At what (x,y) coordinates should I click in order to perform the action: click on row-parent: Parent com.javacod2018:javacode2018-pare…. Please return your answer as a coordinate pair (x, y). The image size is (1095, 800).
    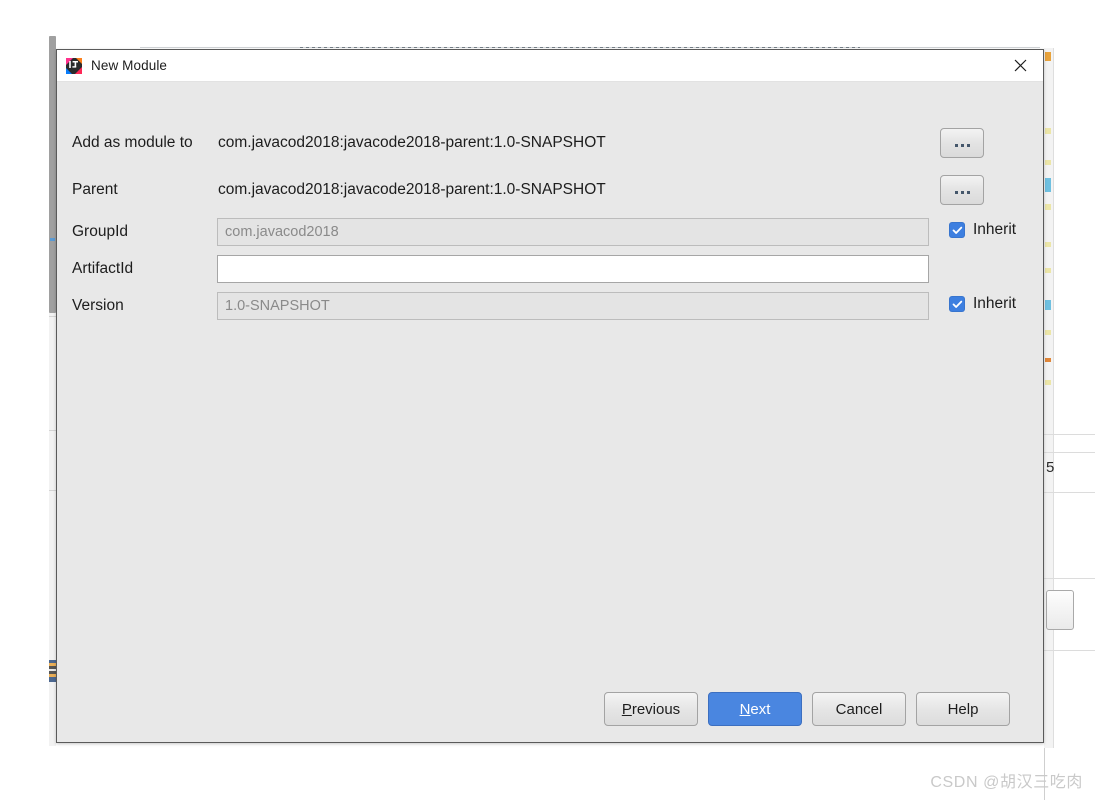
    Looking at the image, I should click on (551, 190).